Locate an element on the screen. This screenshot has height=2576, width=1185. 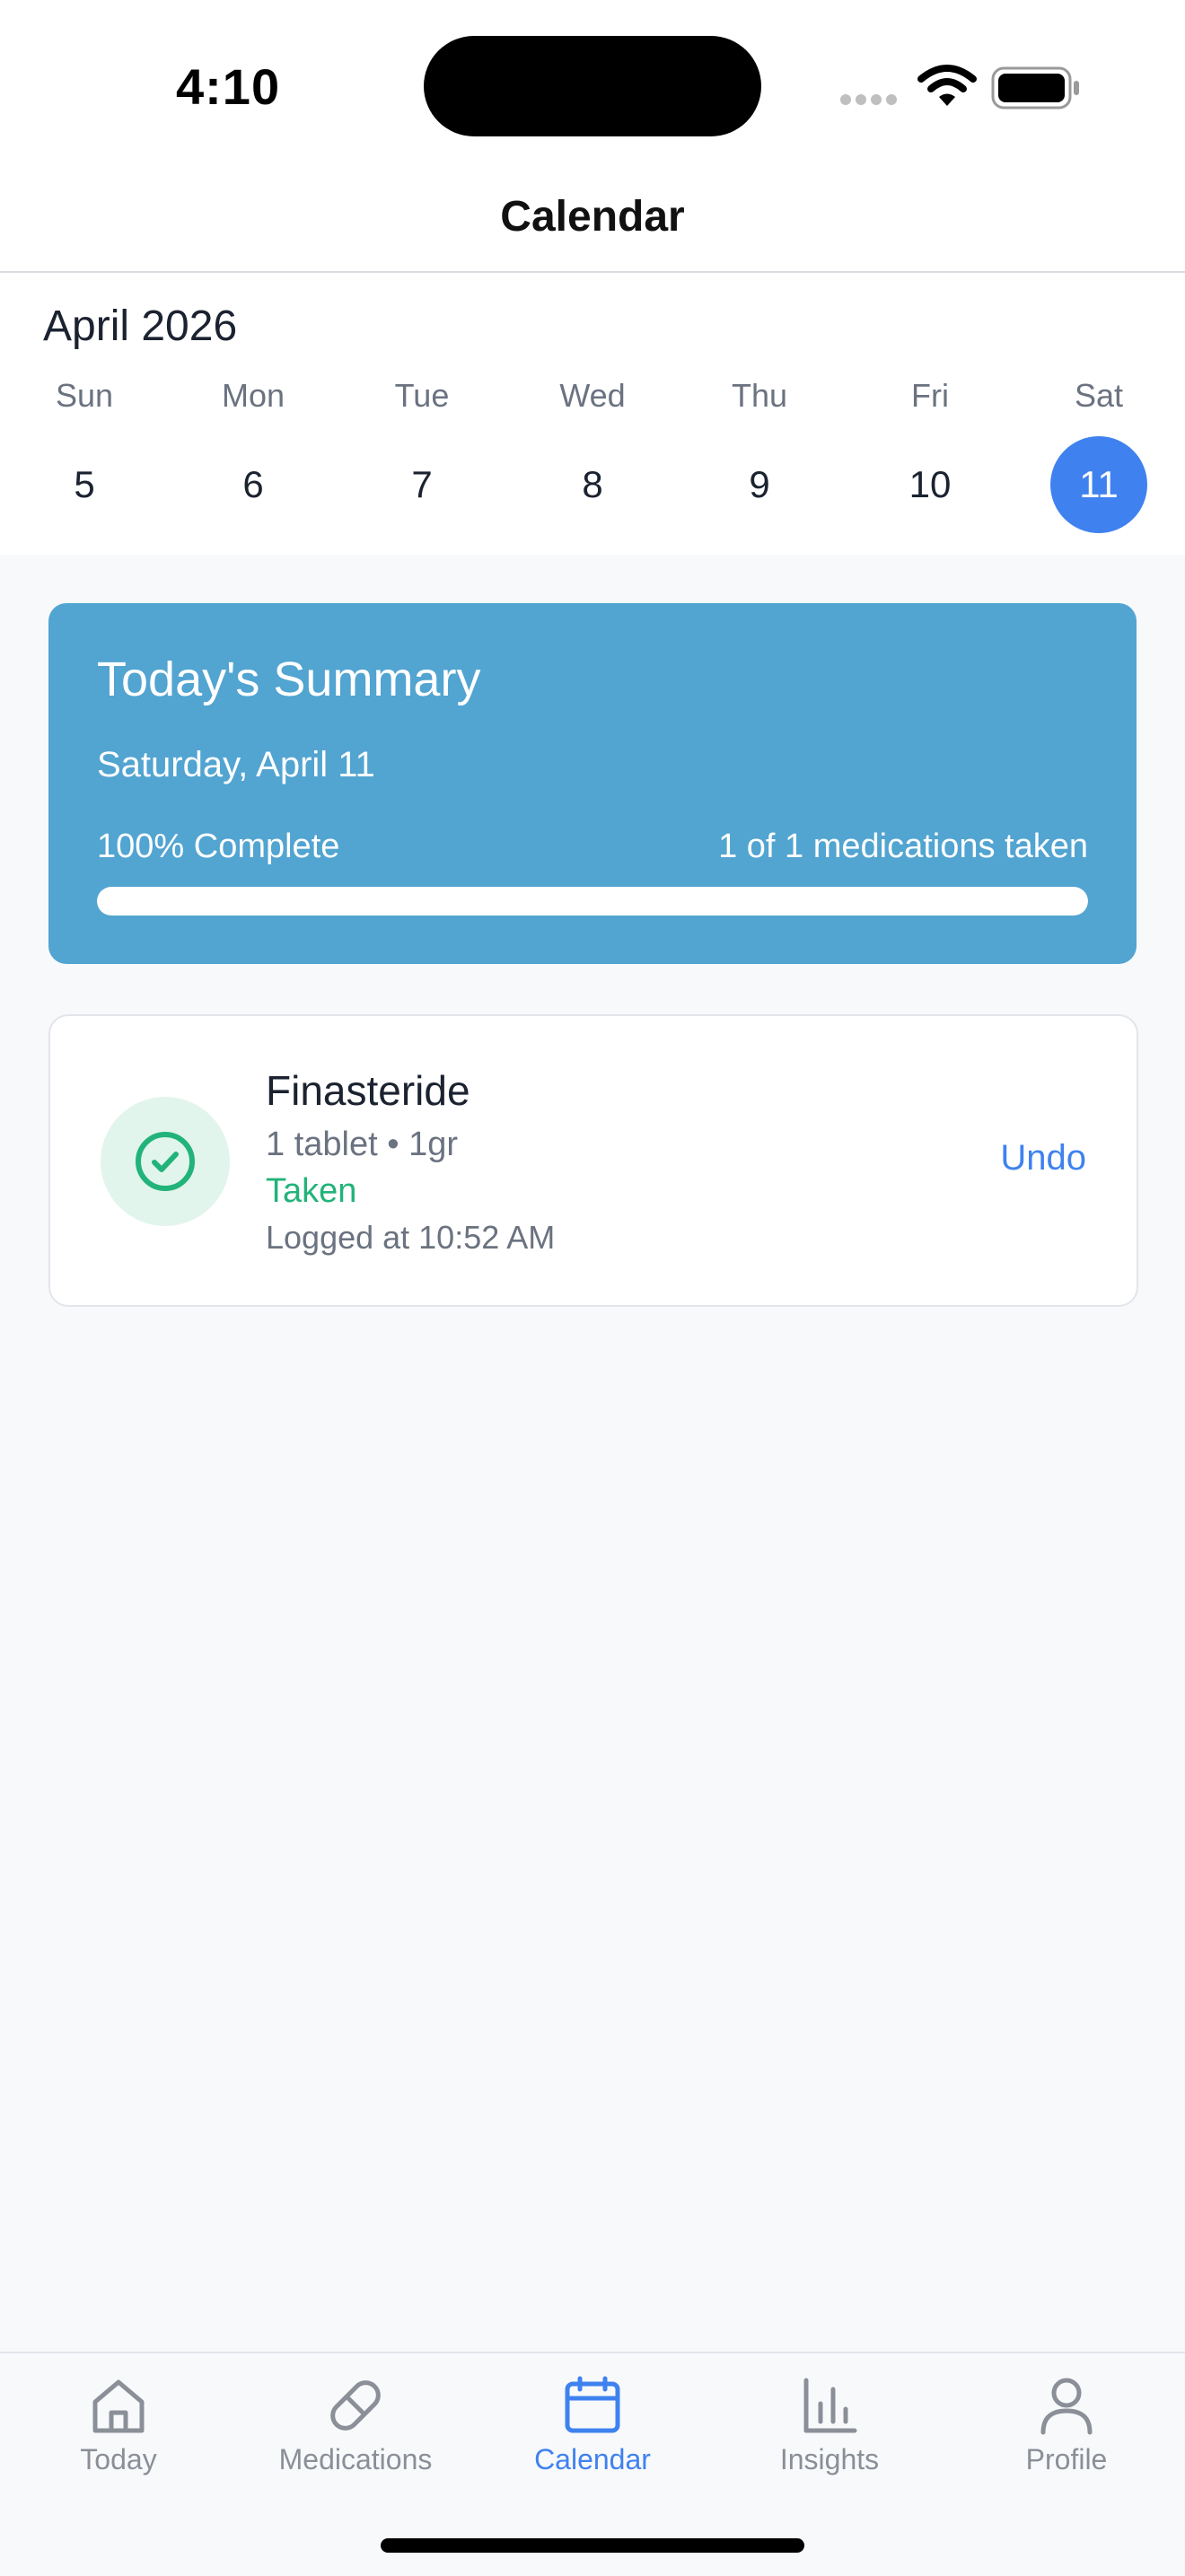
summary-percent: 100% Complete is located at coordinates (218, 846).